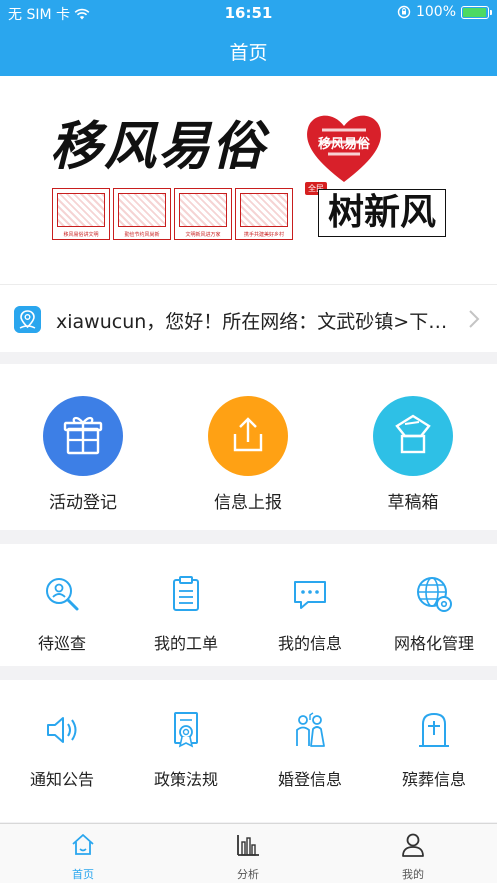 This screenshot has width=497, height=883. What do you see at coordinates (474, 321) in the screenshot?
I see `chevron-right-icon` at bounding box center [474, 321].